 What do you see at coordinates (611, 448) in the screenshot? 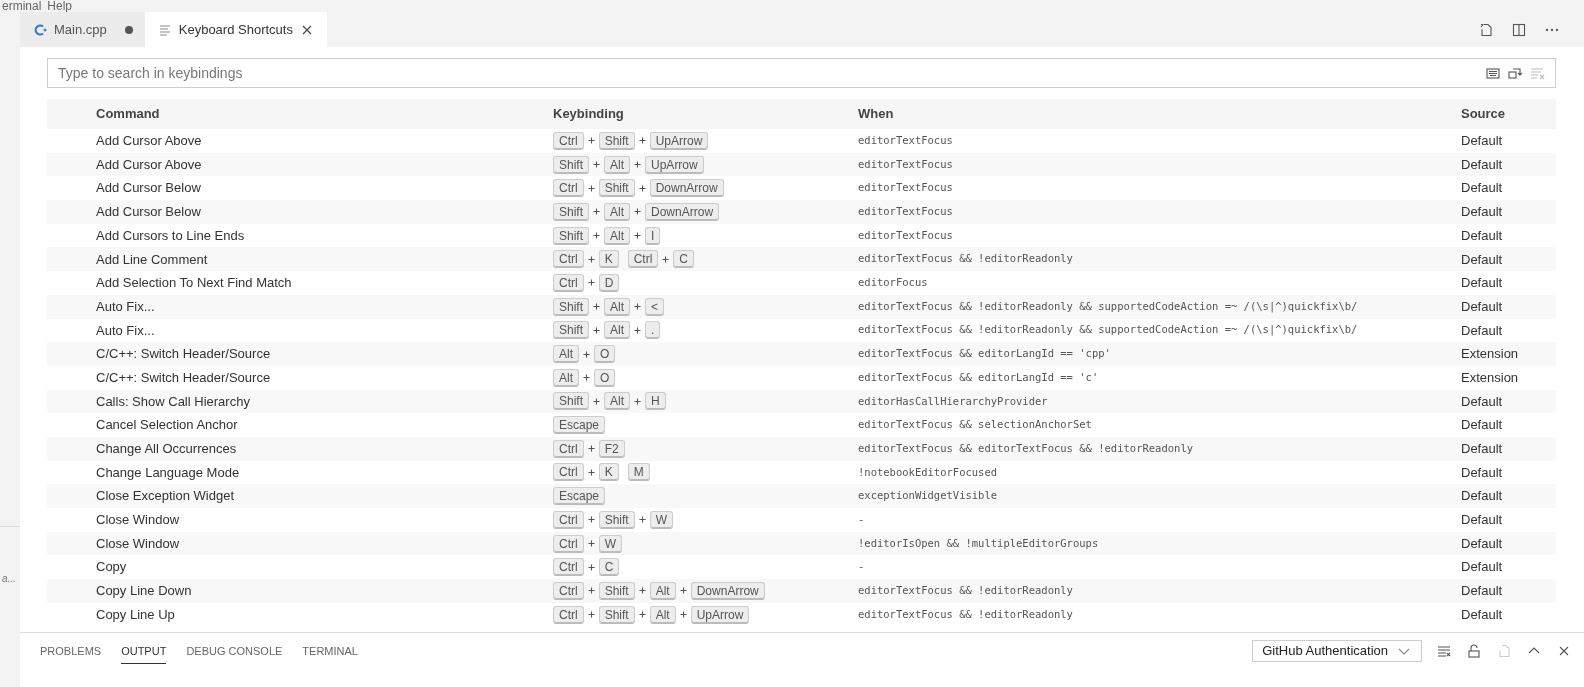
I see `key-cap: F2` at bounding box center [611, 448].